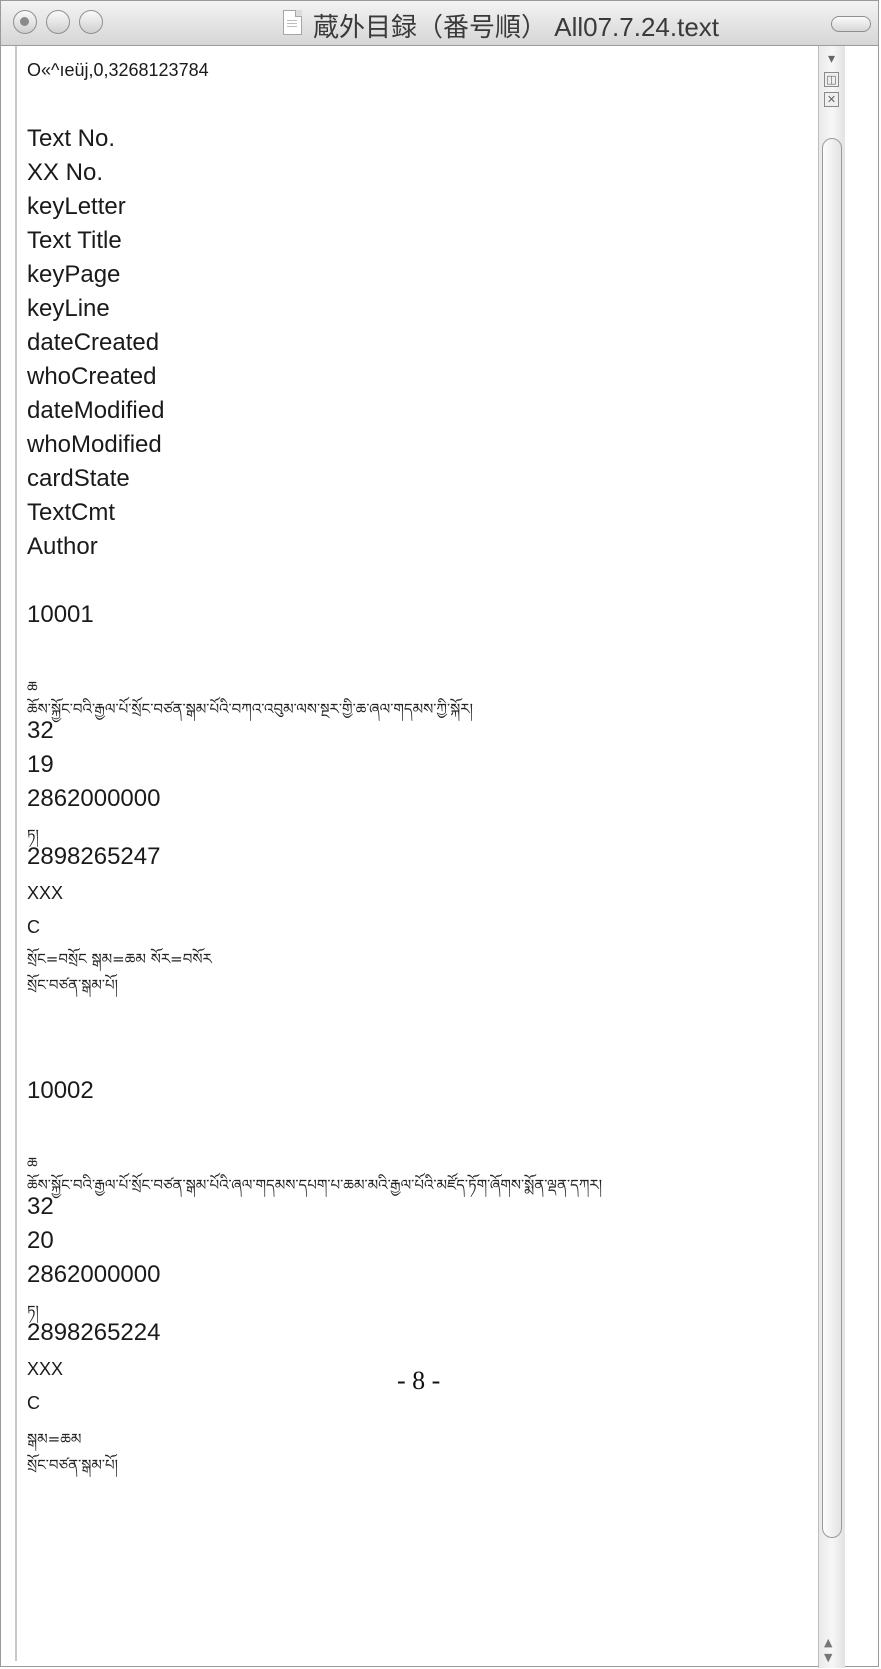 Image resolution: width=881 pixels, height=1669 pixels. What do you see at coordinates (58, 22) in the screenshot?
I see `minimize-window-button` at bounding box center [58, 22].